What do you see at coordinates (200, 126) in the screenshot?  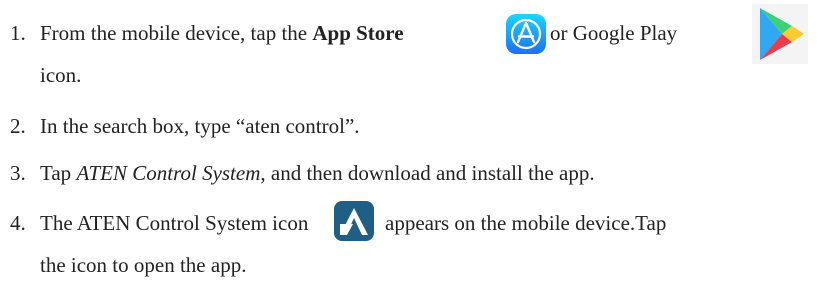 I see `step-text: In the search box, type “aten control”.` at bounding box center [200, 126].